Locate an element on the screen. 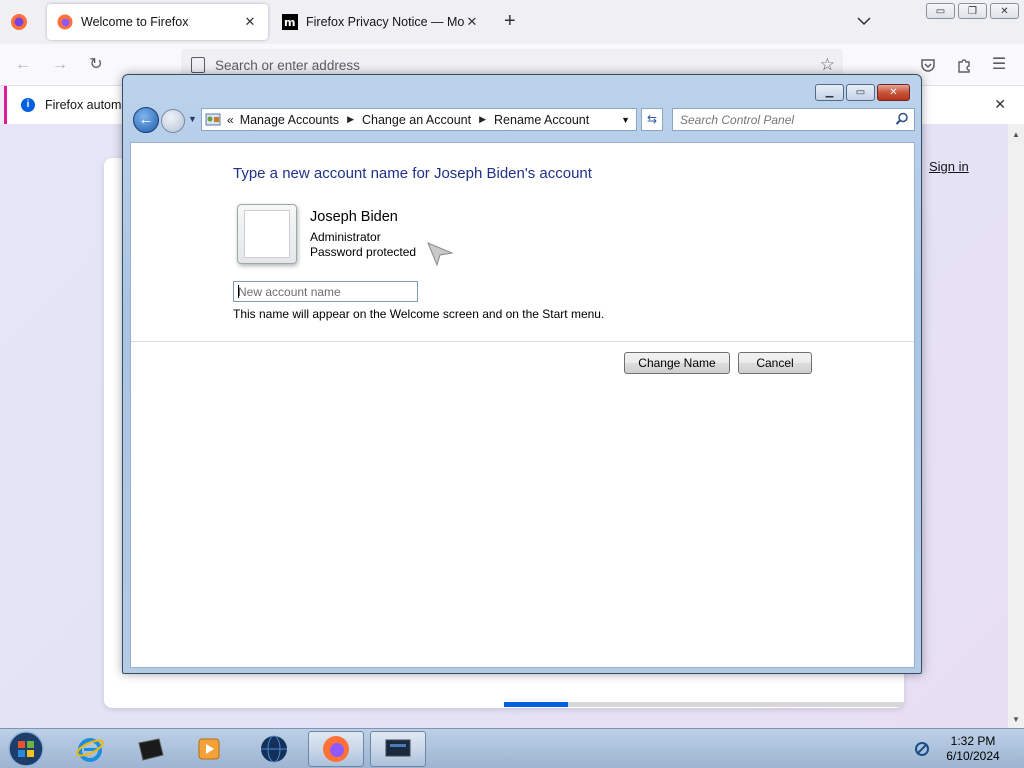  breadcrumb-overflow: « is located at coordinates (230, 120).